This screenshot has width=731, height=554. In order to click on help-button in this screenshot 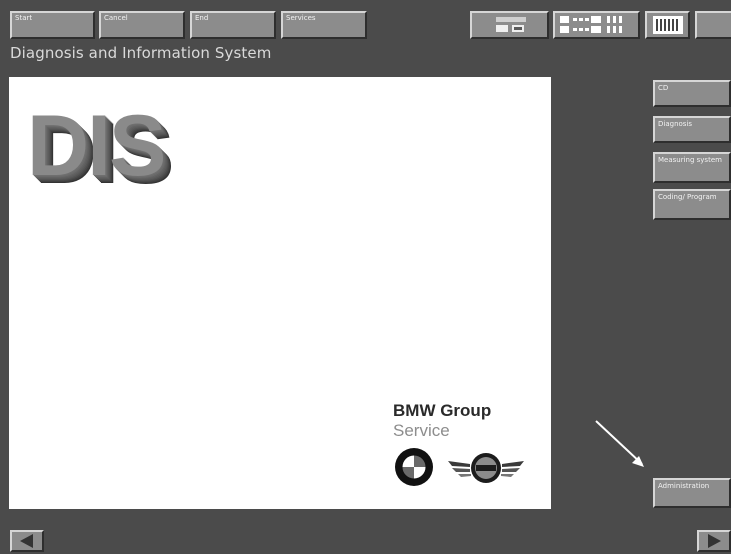, I will do `click(713, 25)`.